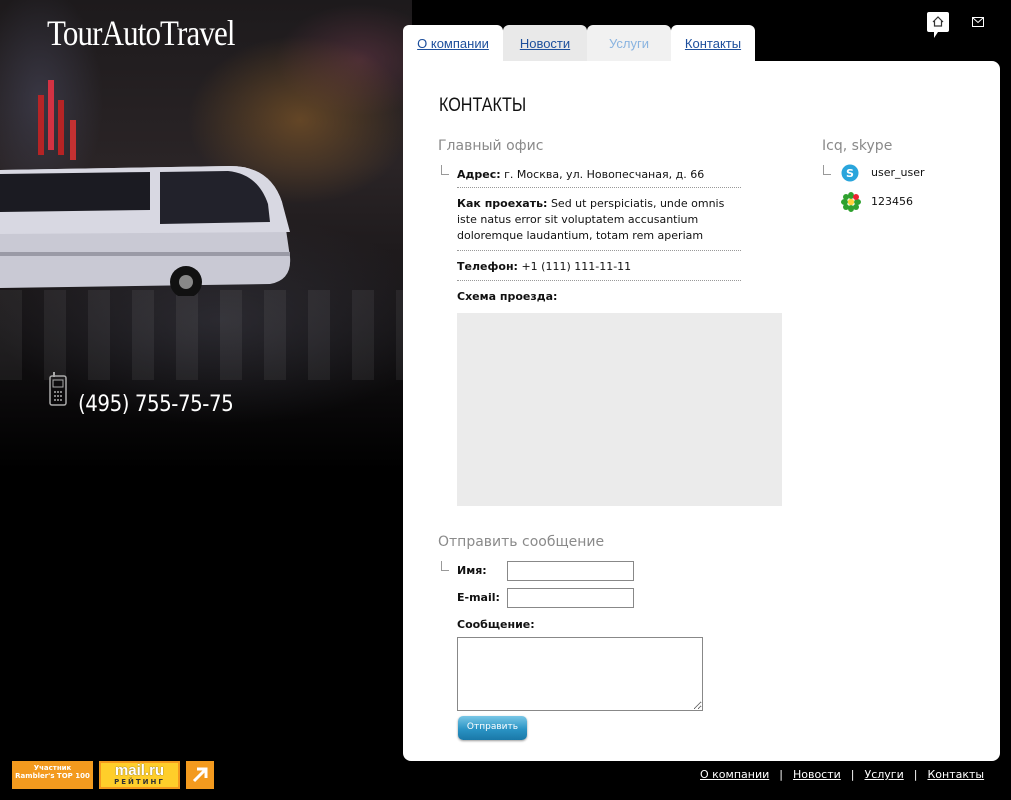 This screenshot has width=1011, height=800. Describe the element at coordinates (604, 174) in the screenshot. I see `address-value: г. Москва, ул. Новопесчаная, д. 66` at that location.